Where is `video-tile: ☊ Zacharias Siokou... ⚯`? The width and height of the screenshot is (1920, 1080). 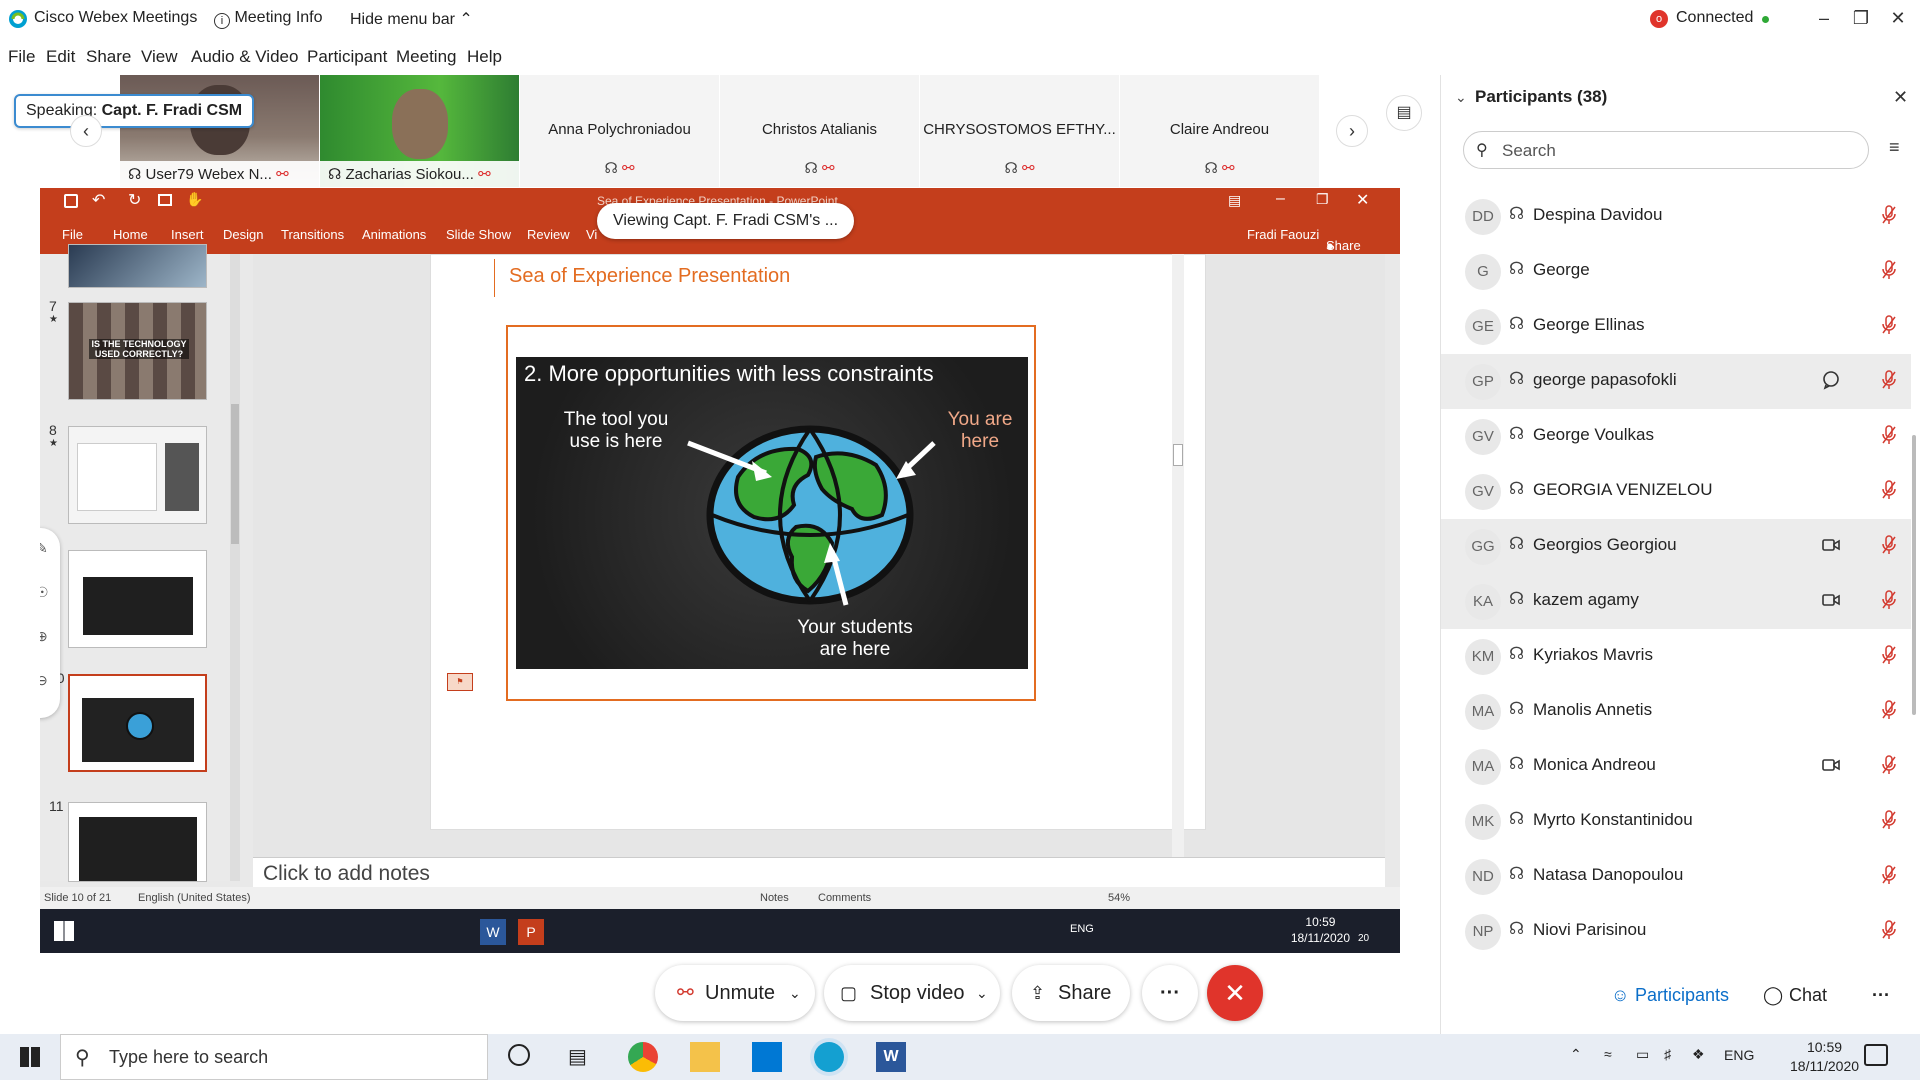 video-tile: ☊ Zacharias Siokou... ⚯ is located at coordinates (419, 131).